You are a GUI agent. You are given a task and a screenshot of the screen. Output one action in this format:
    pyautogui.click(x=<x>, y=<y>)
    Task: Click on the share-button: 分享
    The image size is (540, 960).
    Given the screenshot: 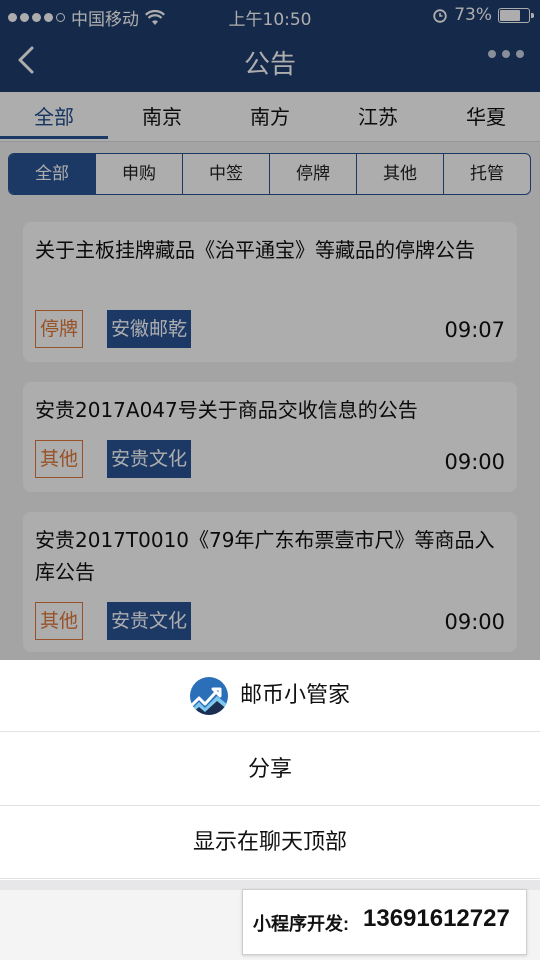 What is the action you would take?
    pyautogui.click(x=270, y=770)
    